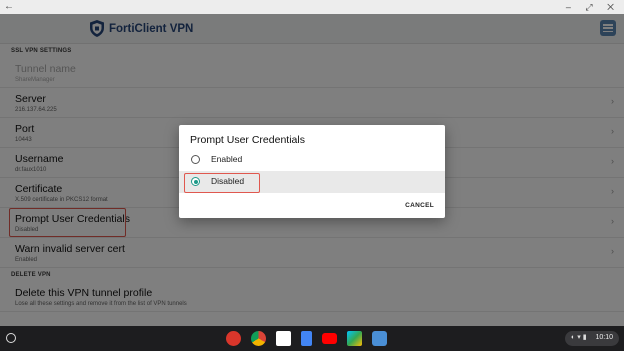 This screenshot has height=351, width=624. Describe the element at coordinates (222, 183) in the screenshot. I see `highlight-outline` at that location.